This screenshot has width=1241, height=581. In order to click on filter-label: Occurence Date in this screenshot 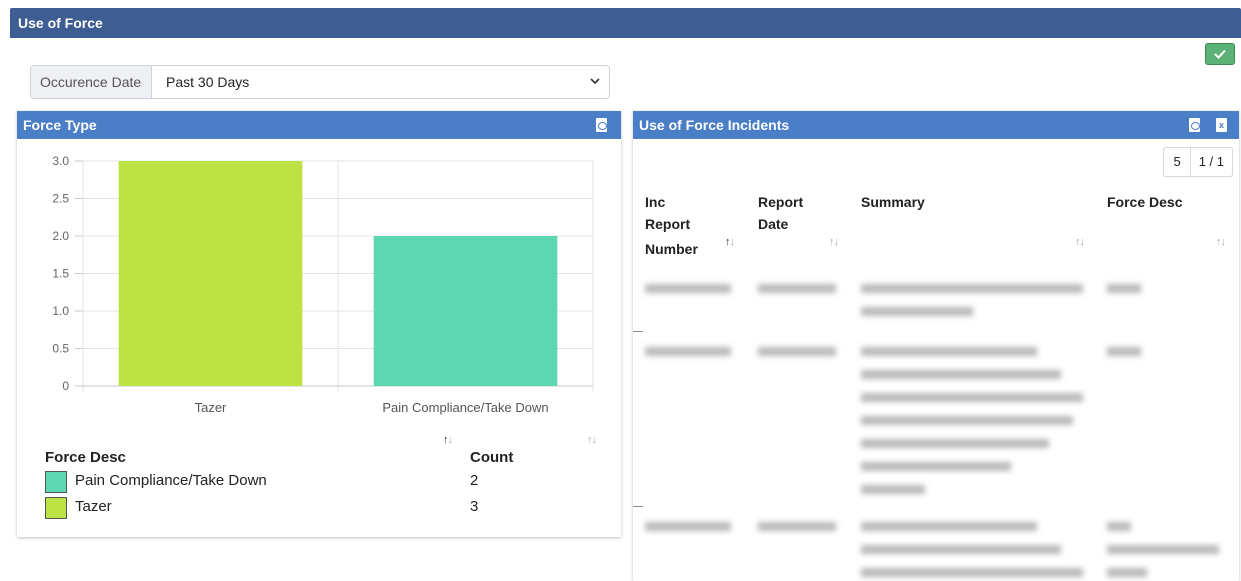, I will do `click(91, 82)`.